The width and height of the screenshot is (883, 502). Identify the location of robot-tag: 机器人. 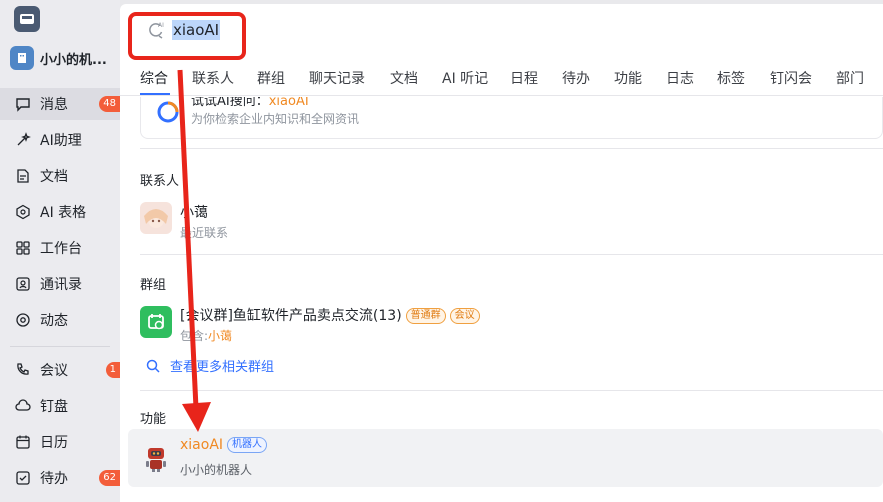
(247, 445).